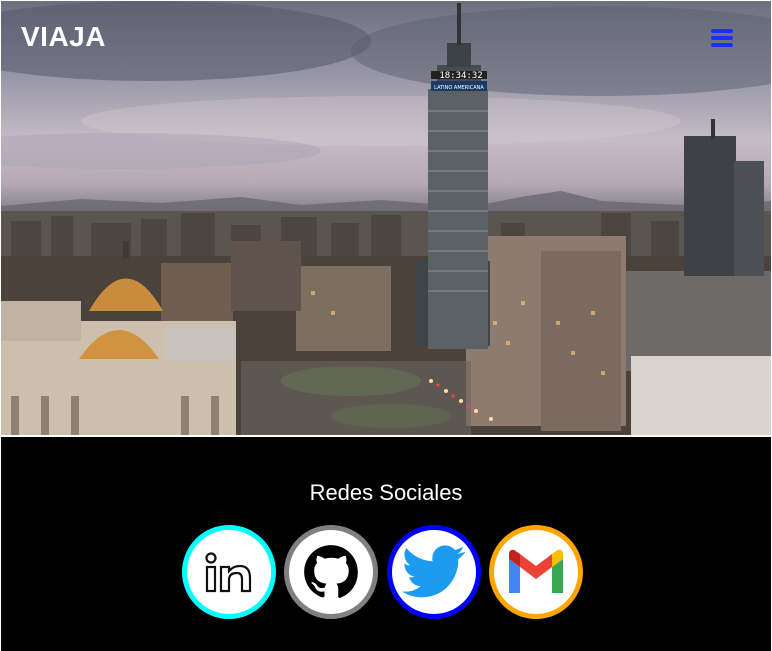 Image resolution: width=772 pixels, height=651 pixels. I want to click on linkedin-icon, so click(228, 572).